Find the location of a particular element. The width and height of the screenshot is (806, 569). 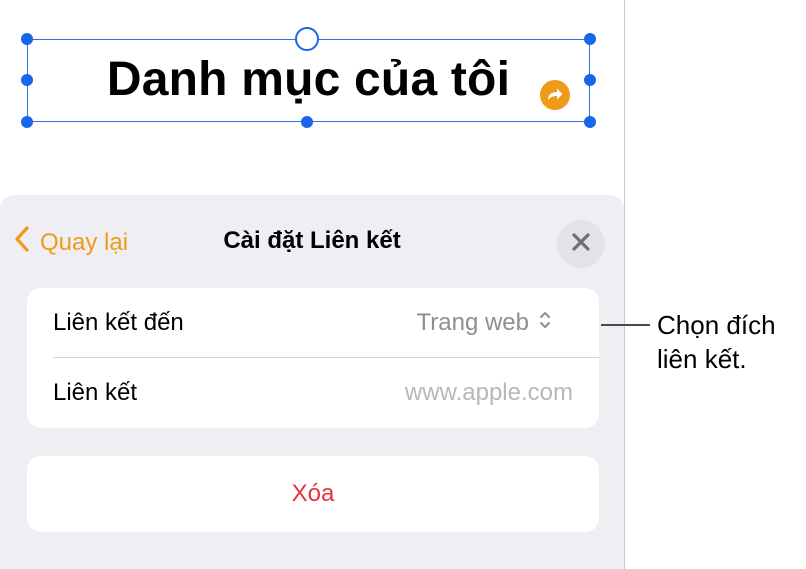

chevron-up-down-icon is located at coordinates (545, 323).